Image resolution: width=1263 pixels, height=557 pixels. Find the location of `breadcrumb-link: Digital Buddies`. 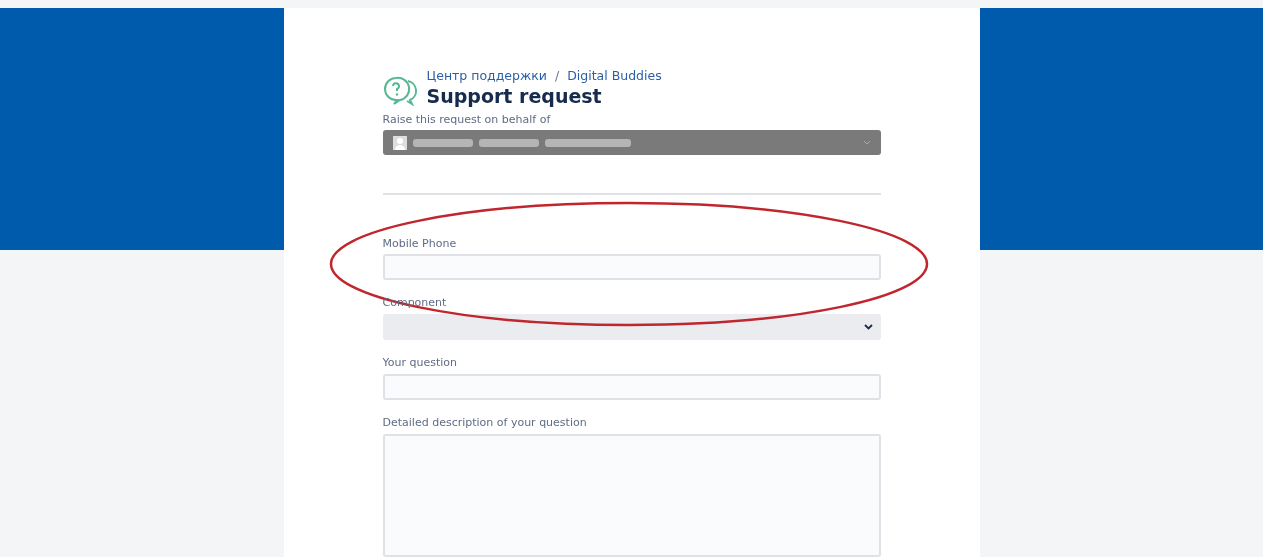

breadcrumb-link: Digital Buddies is located at coordinates (614, 75).